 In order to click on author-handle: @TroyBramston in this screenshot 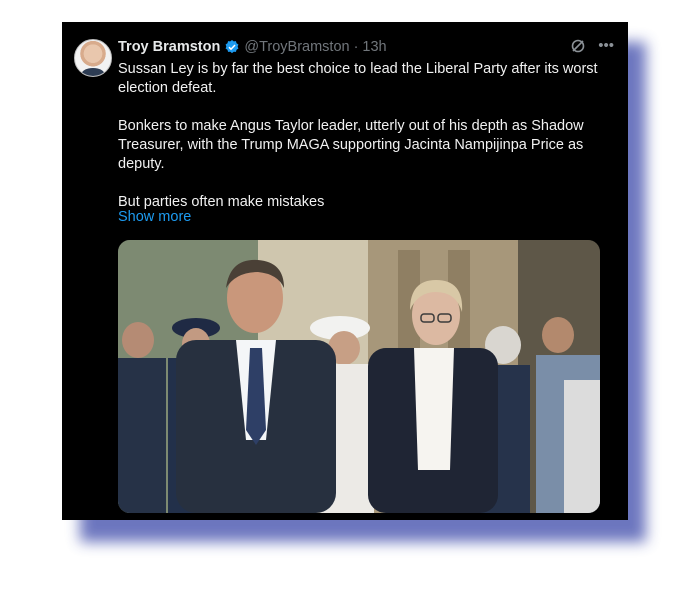, I will do `click(296, 47)`.